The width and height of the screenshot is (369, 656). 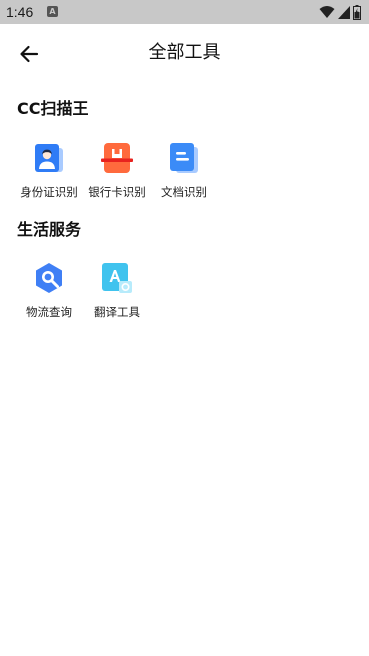 I want to click on page-title: 全部工具, so click(x=184, y=52).